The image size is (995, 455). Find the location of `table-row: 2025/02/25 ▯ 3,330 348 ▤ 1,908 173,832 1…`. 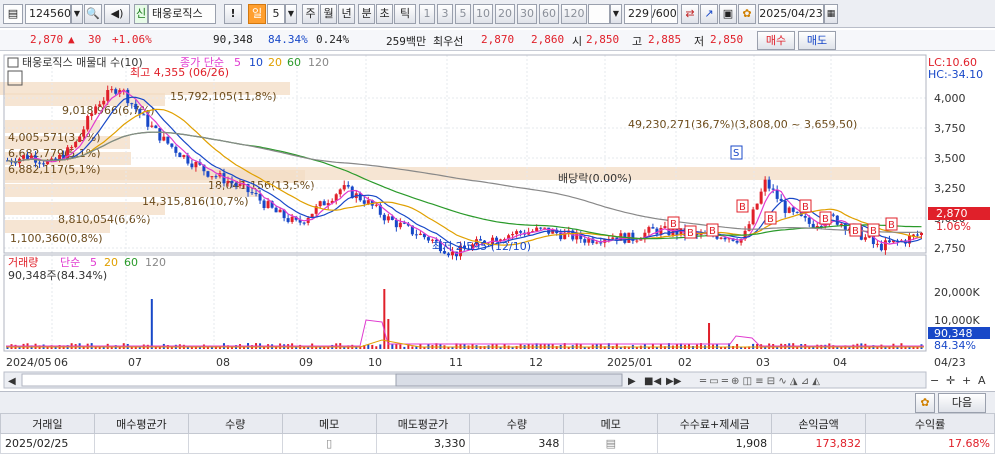

table-row: 2025/02/25 ▯ 3,330 348 ▤ 1,908 173,832 1… is located at coordinates (497, 443).